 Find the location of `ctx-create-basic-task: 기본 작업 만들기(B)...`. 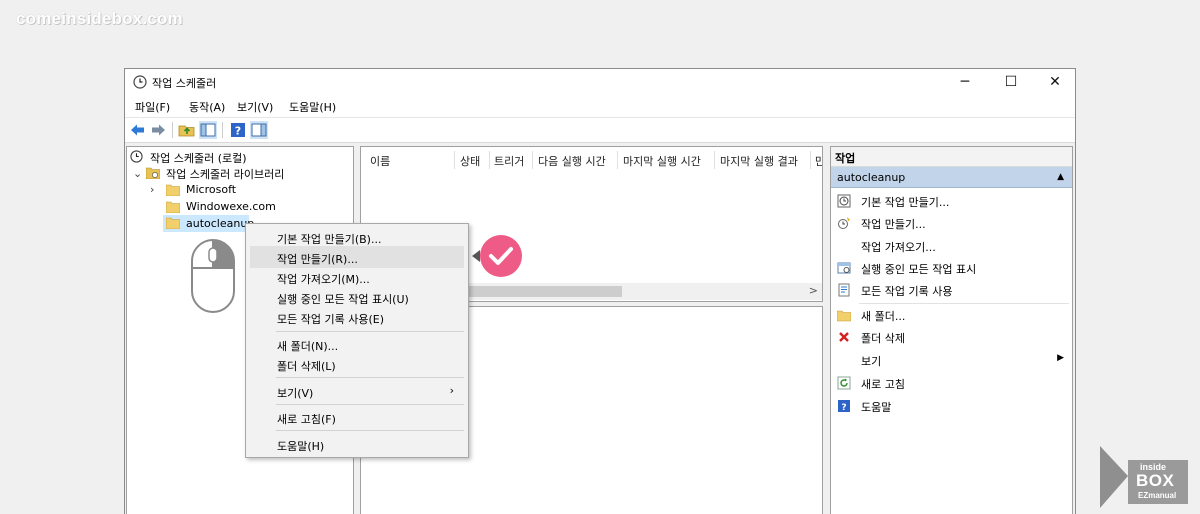

ctx-create-basic-task: 기본 작업 만들기(B)... is located at coordinates (357, 237).